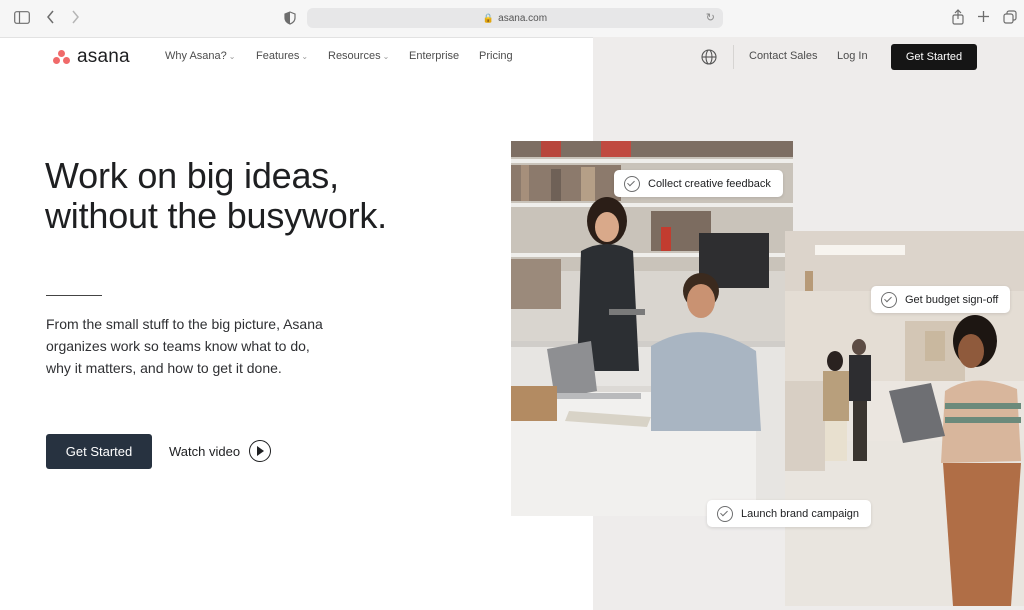  I want to click on task-chip: Launch brand campaign, so click(789, 513).